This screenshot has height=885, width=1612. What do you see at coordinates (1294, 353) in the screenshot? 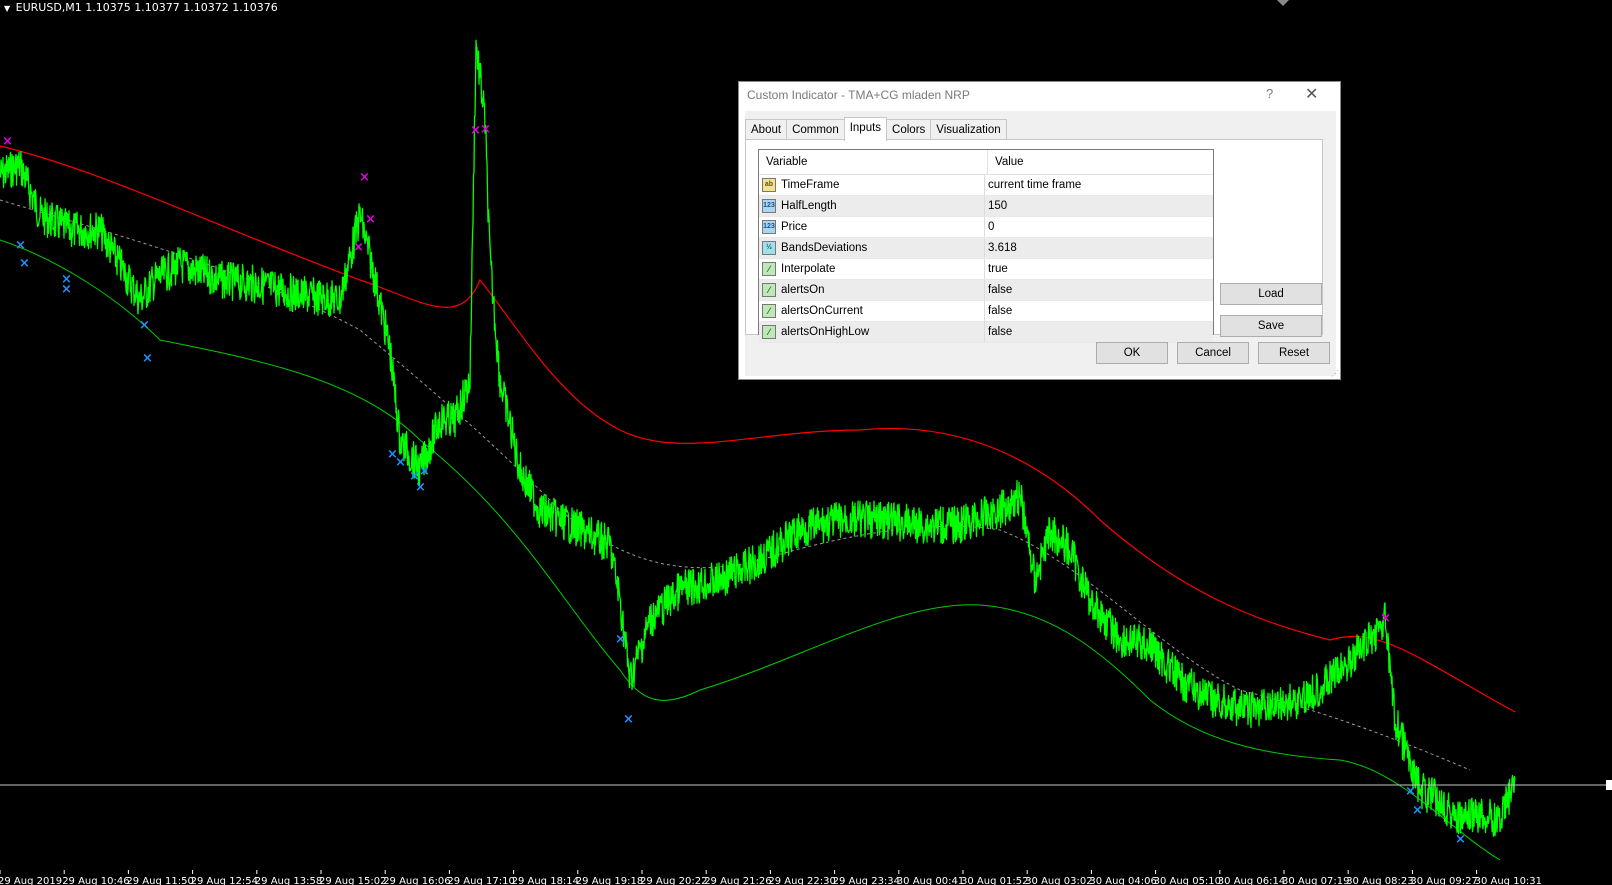
I see `reset-button: Reset` at bounding box center [1294, 353].